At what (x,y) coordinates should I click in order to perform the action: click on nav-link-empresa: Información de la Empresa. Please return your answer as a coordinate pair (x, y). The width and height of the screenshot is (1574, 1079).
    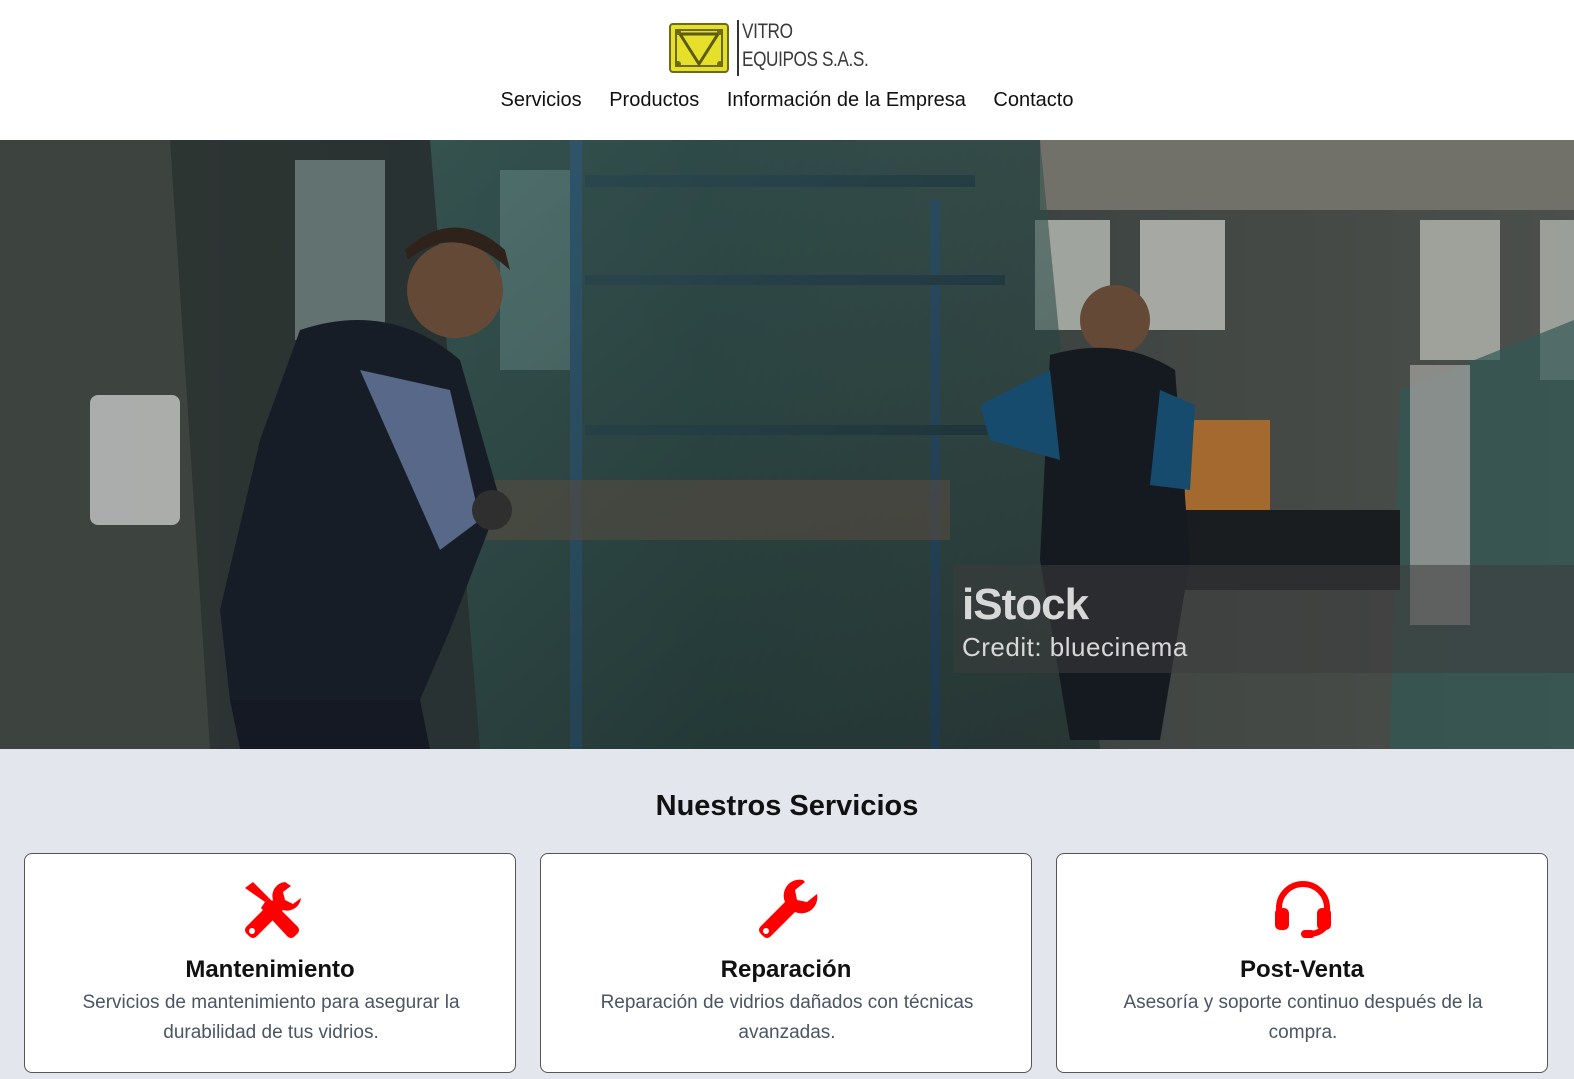
    Looking at the image, I should click on (846, 100).